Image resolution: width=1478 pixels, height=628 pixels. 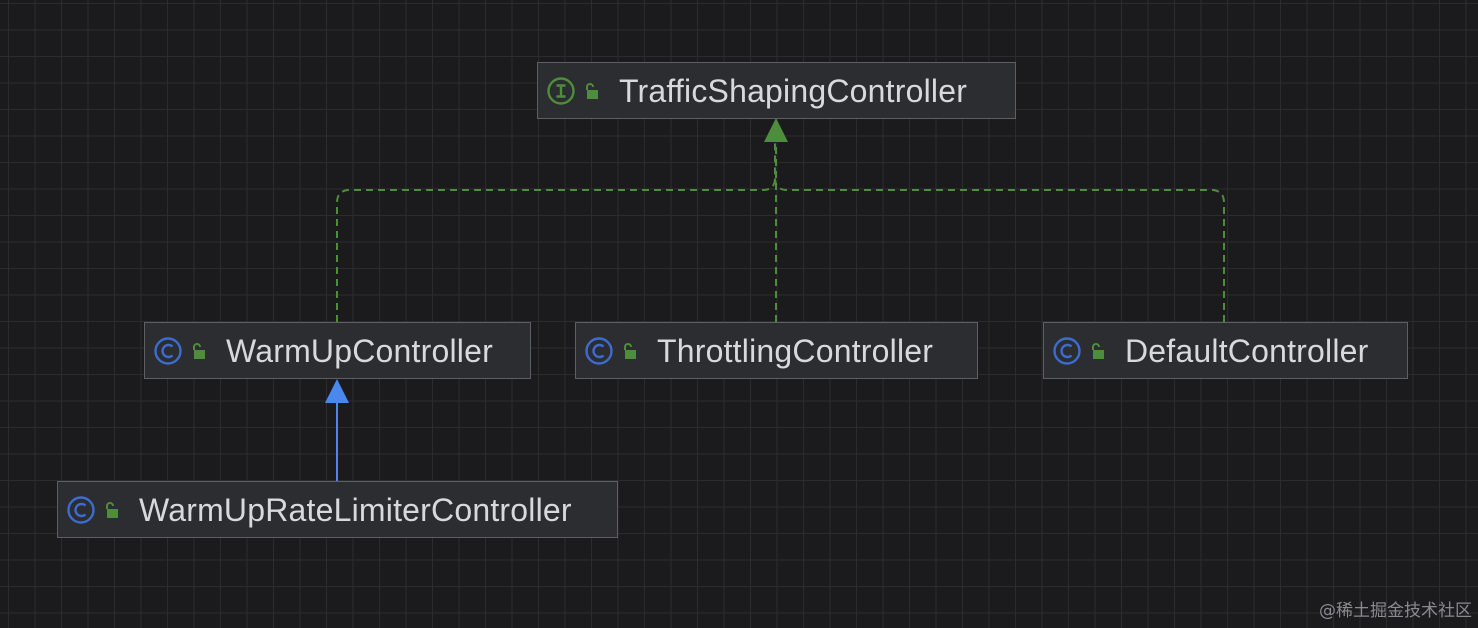 What do you see at coordinates (1247, 350) in the screenshot?
I see `node-label: DefaultController` at bounding box center [1247, 350].